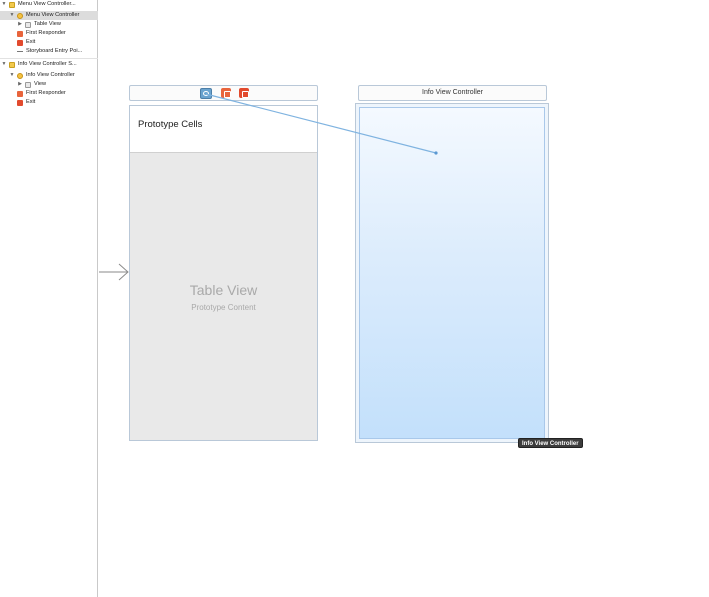 The height and width of the screenshot is (597, 709). I want to click on outline-row-first-responder: First Responder, so click(49, 33).